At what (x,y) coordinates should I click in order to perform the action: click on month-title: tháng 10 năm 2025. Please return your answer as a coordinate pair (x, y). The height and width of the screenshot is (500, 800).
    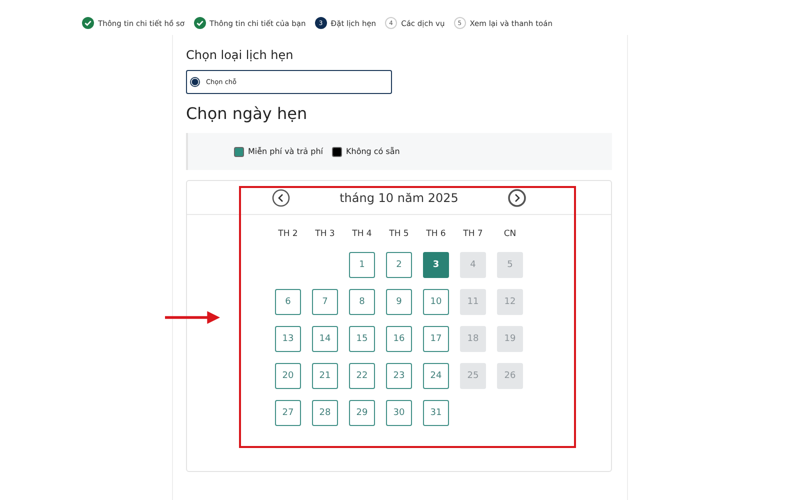
    Looking at the image, I should click on (399, 197).